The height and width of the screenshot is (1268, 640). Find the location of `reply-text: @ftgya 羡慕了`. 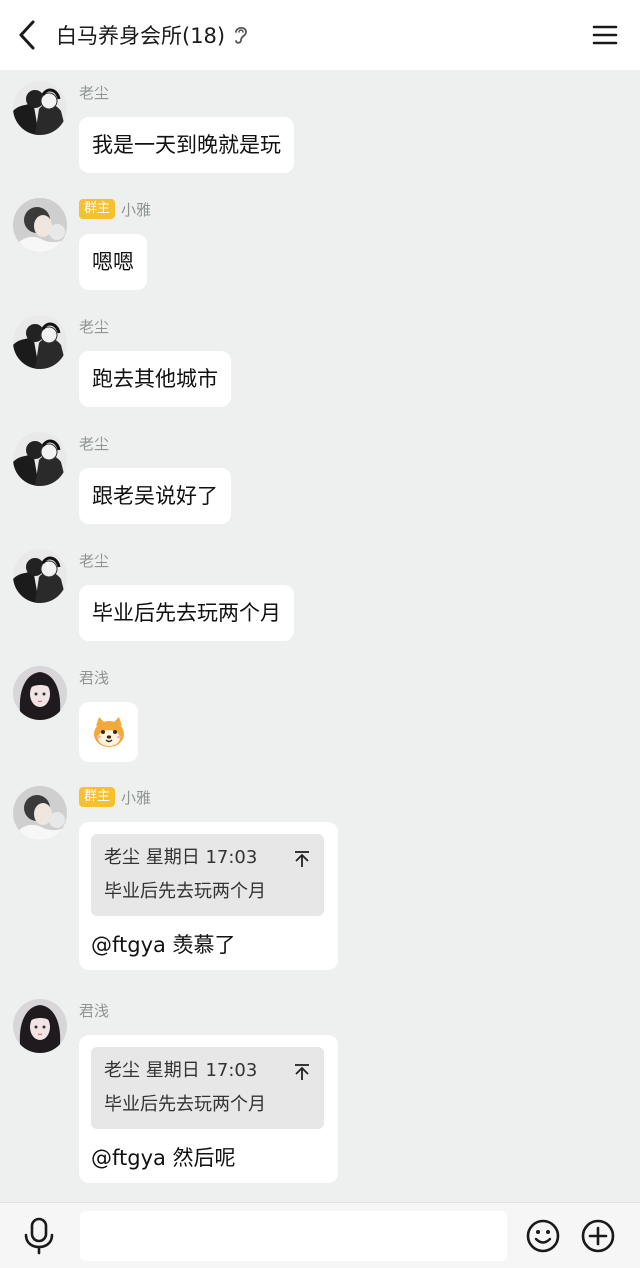

reply-text: @ftgya 羡慕了 is located at coordinates (163, 945).